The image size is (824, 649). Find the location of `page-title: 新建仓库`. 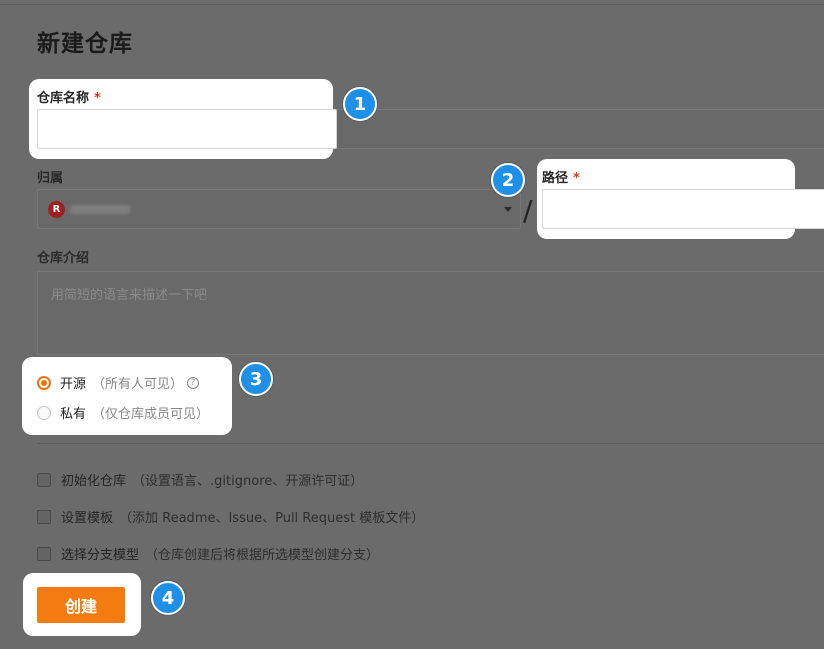

page-title: 新建仓库 is located at coordinates (85, 44).